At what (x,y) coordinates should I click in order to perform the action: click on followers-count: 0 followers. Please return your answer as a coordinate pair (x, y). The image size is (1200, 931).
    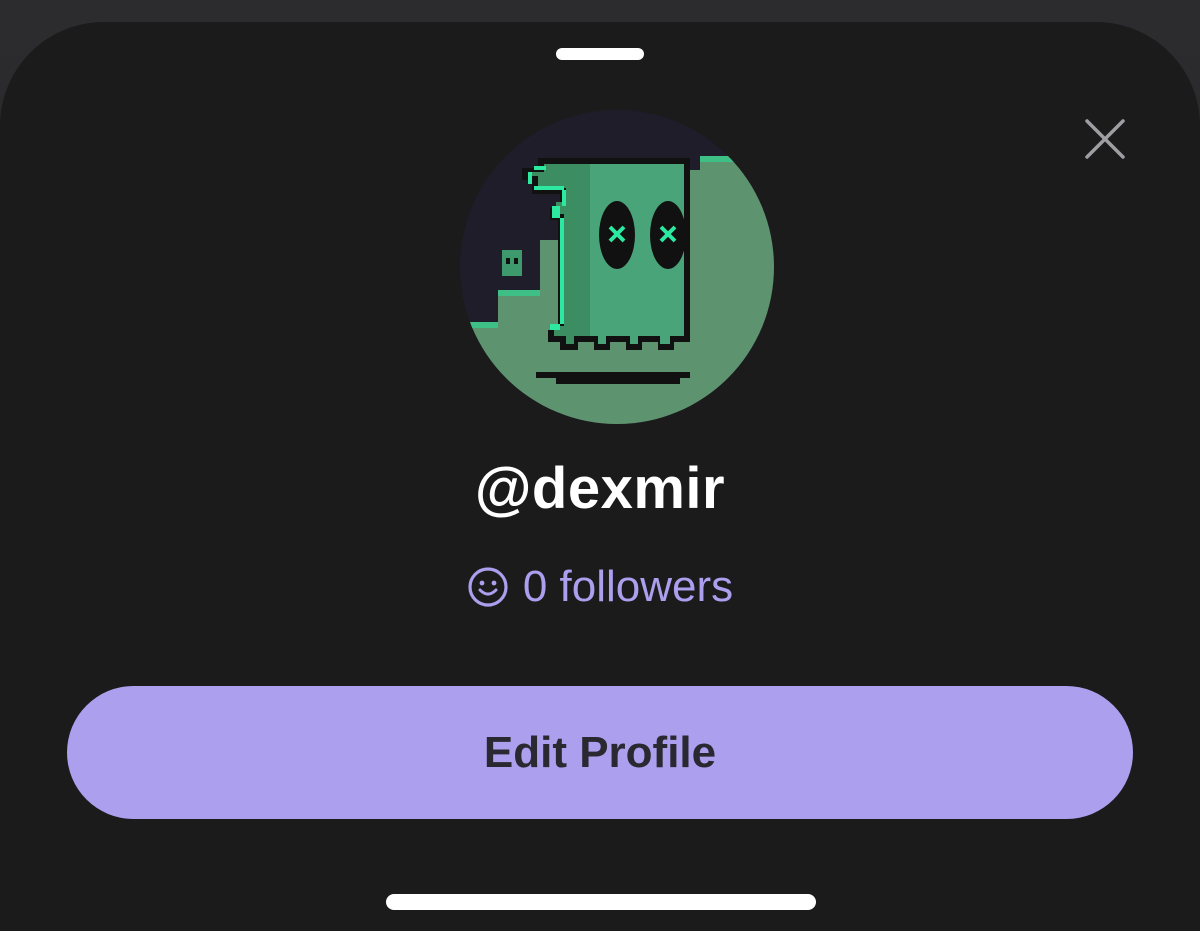
    Looking at the image, I should click on (600, 587).